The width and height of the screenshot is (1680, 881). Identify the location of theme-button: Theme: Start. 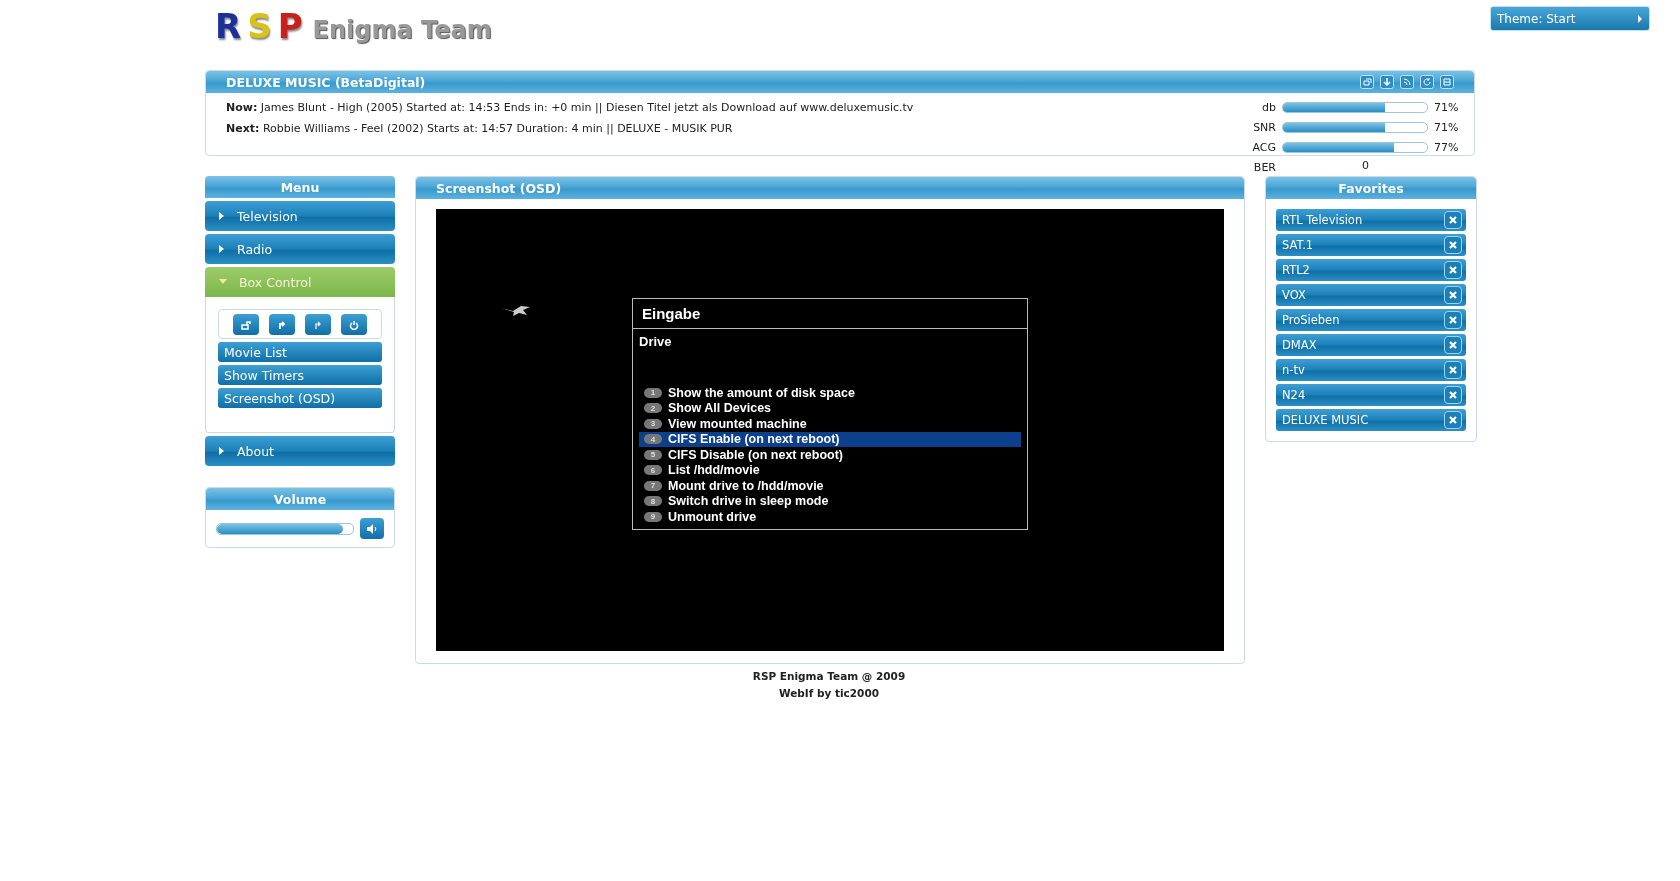
(1570, 18).